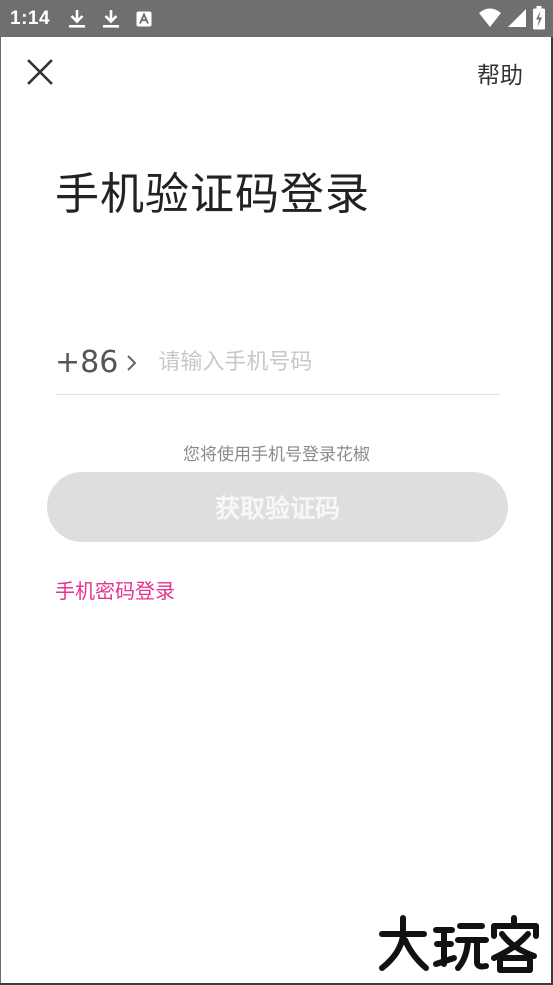  I want to click on login-hint-text: 您将使用手机号登录花椒, so click(276, 455).